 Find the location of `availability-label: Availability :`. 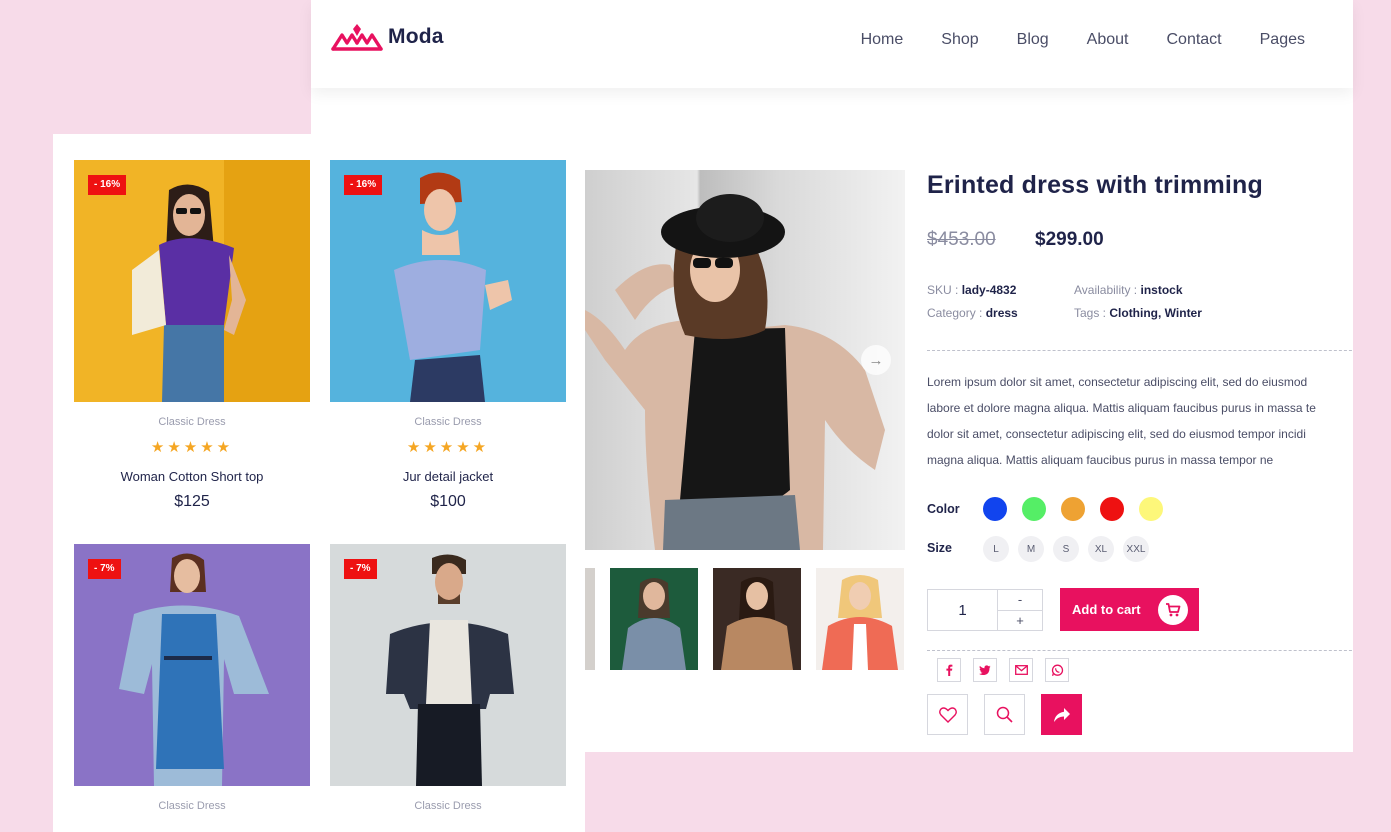

availability-label: Availability : is located at coordinates (1106, 290).